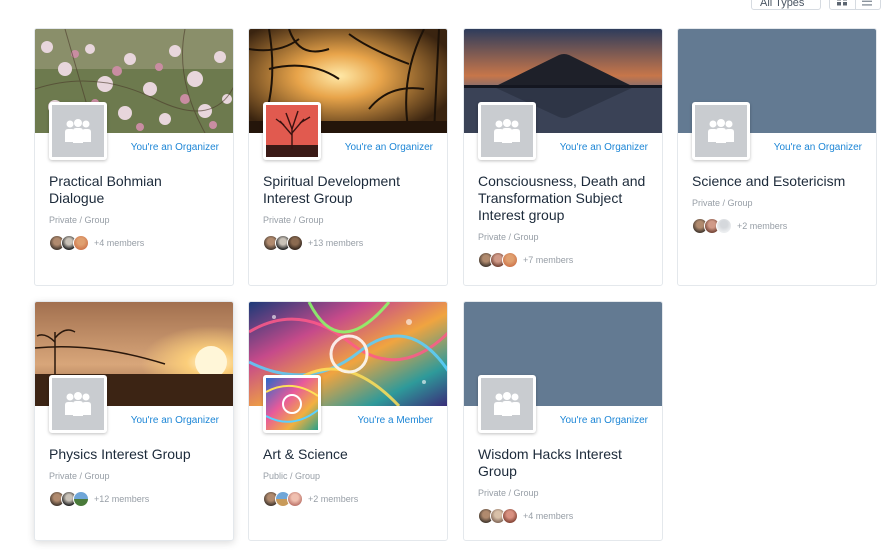  Describe the element at coordinates (292, 476) in the screenshot. I see `group-privacy: Public / Group` at that location.